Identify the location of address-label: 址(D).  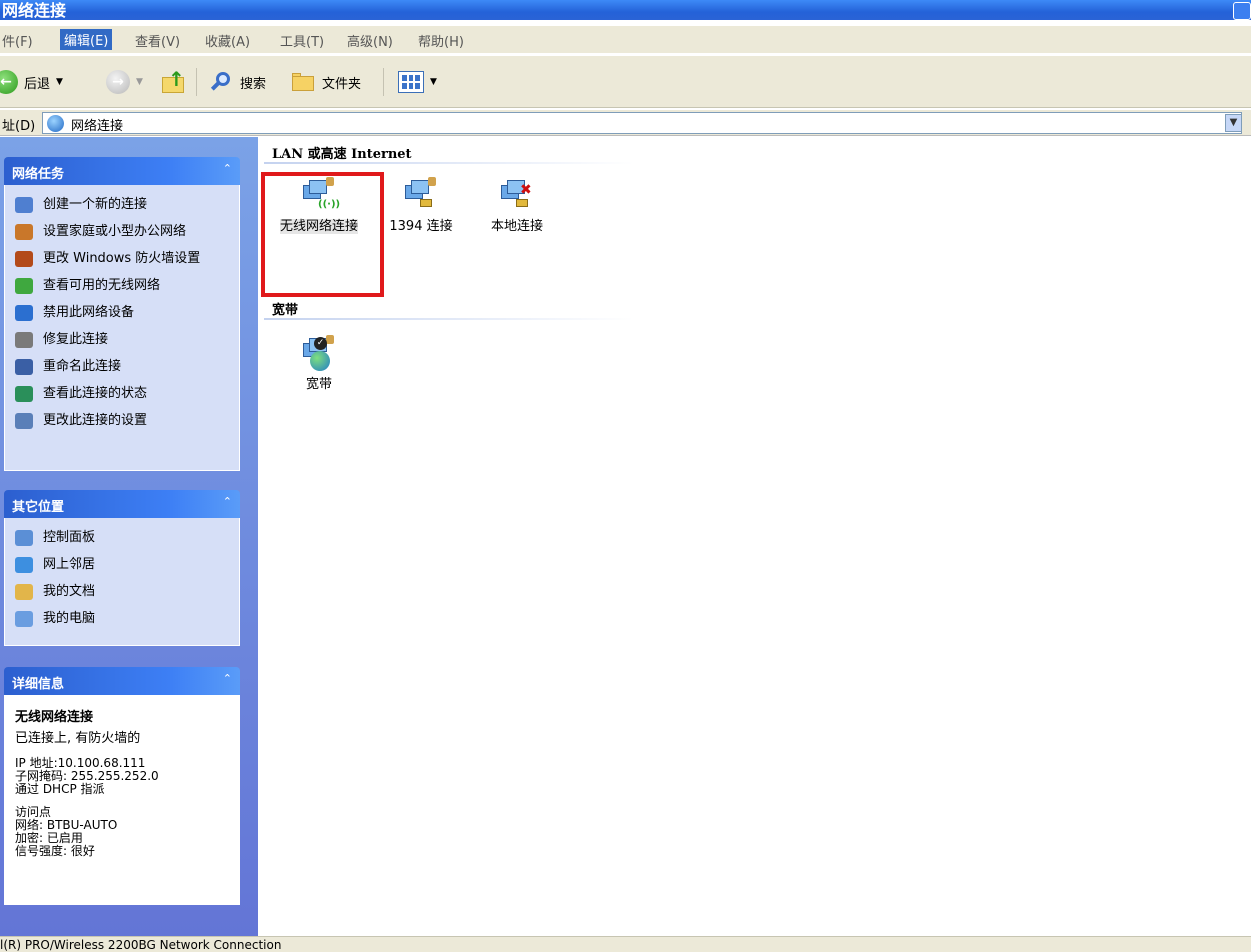
(19, 126).